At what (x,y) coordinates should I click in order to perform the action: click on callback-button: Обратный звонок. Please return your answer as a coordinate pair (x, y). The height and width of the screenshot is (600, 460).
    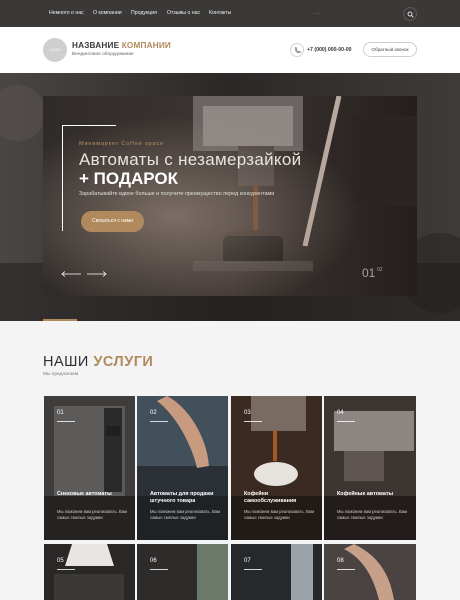
    Looking at the image, I should click on (390, 49).